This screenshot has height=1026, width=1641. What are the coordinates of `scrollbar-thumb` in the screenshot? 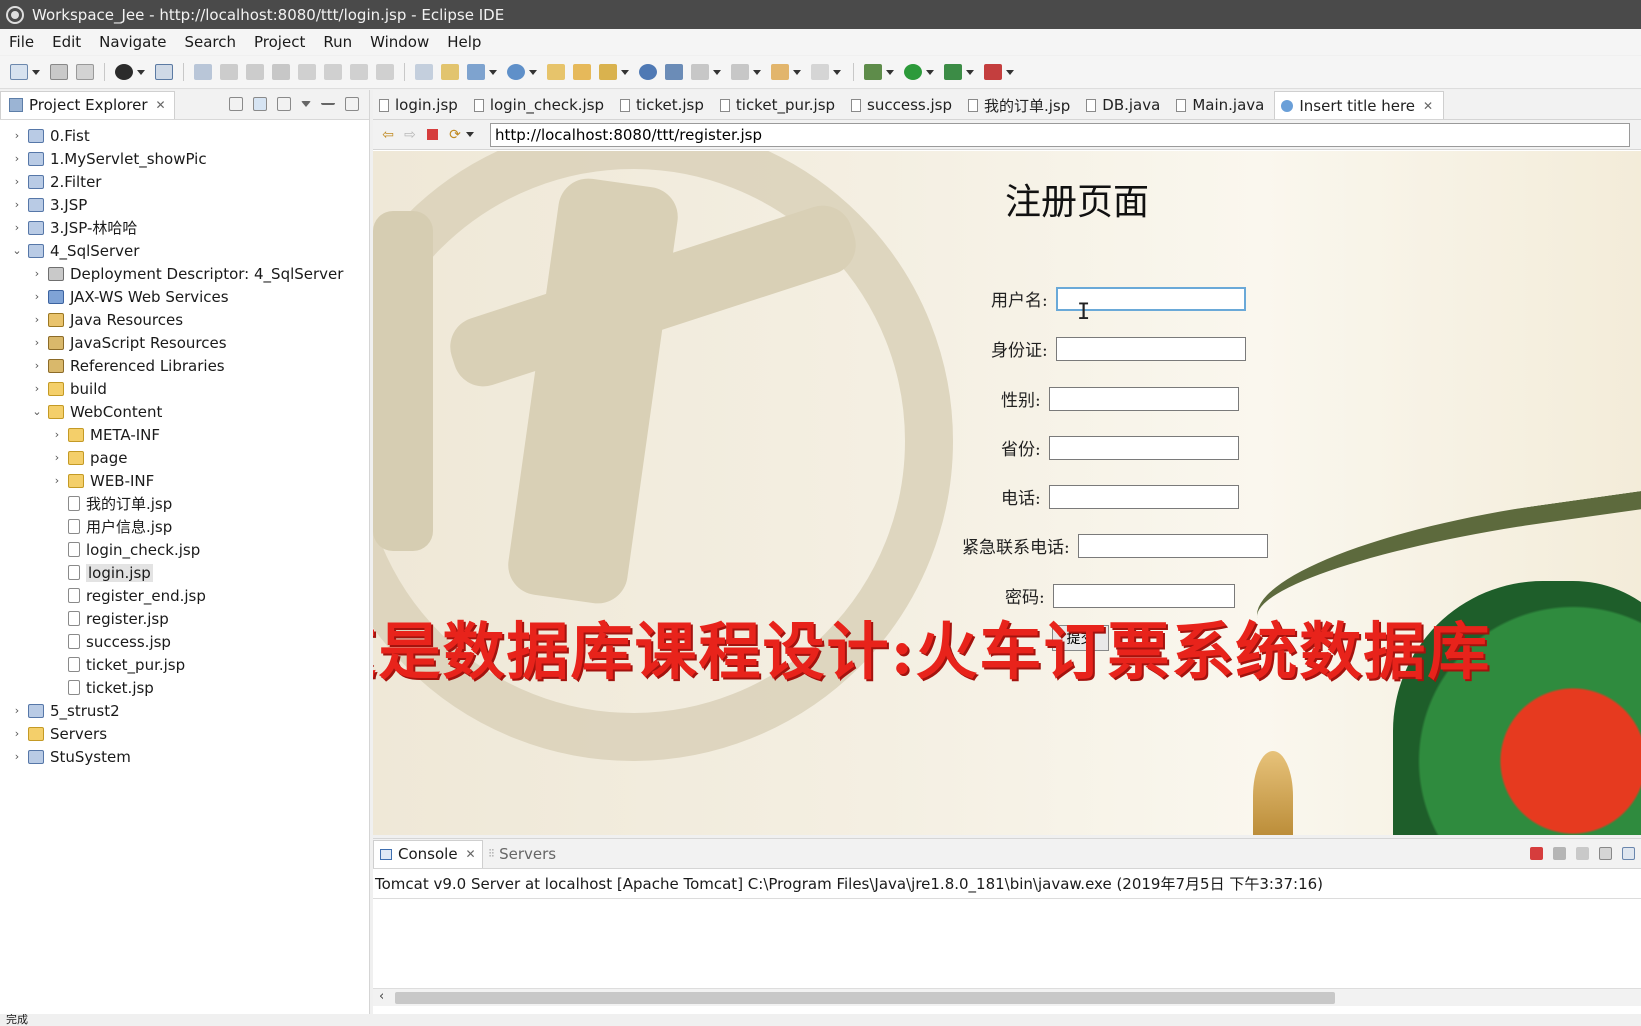 It's located at (865, 998).